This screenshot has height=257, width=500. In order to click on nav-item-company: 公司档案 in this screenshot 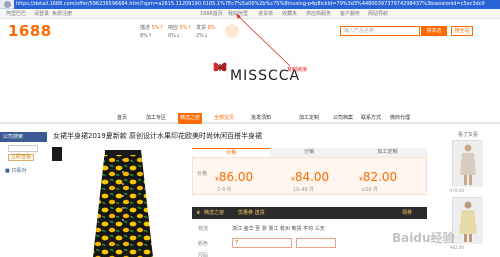, I will do `click(343, 118)`.